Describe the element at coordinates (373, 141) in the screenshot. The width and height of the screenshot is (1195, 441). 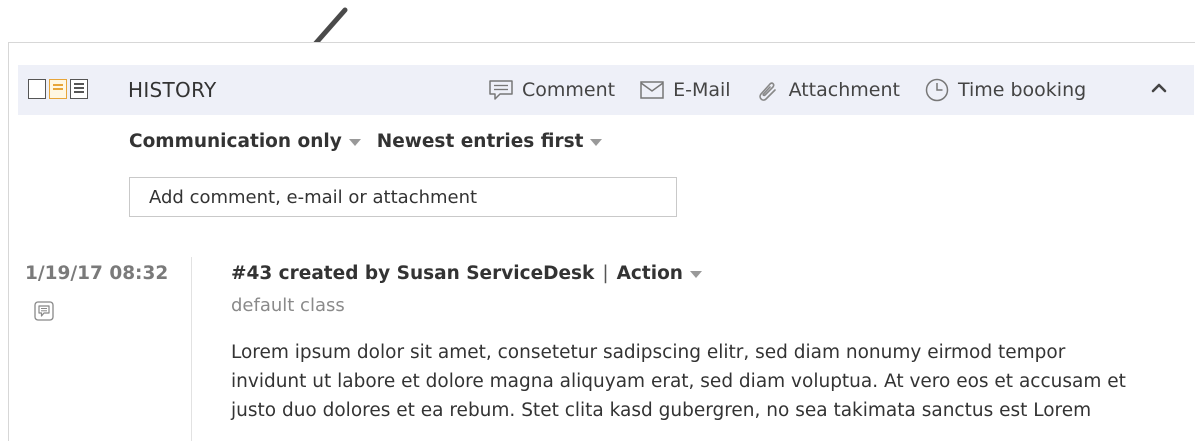
I see `history-filters: Communication only Newest entries first` at that location.